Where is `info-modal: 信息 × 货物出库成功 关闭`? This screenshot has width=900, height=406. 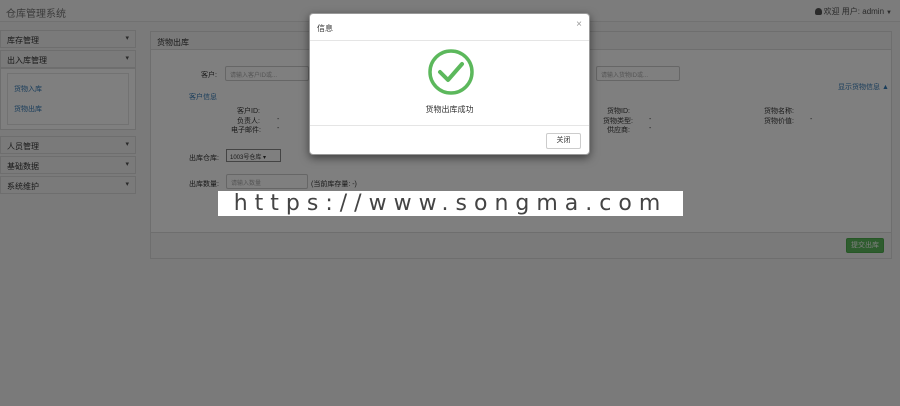
info-modal: 信息 × 货物出库成功 关闭 is located at coordinates (449, 84).